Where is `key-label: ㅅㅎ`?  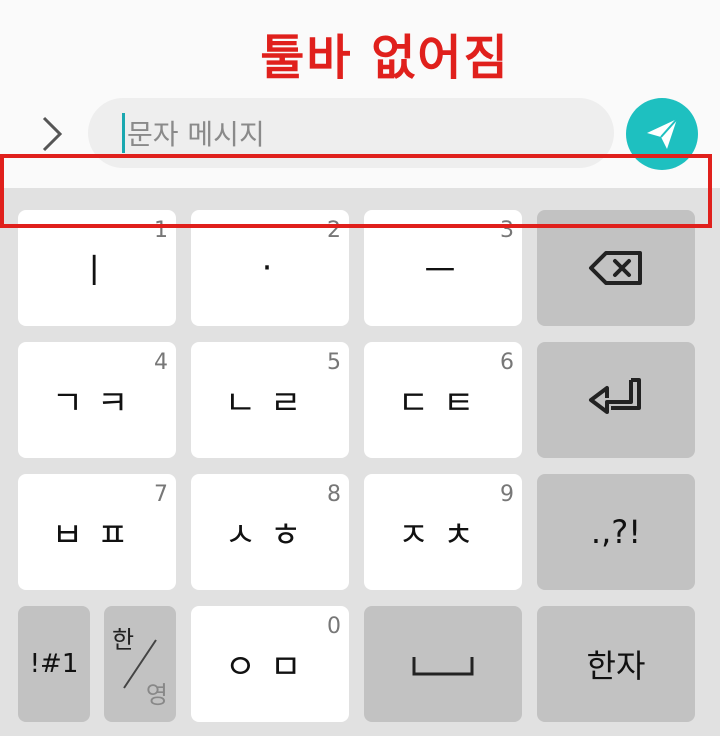 key-label: ㅅㅎ is located at coordinates (270, 535).